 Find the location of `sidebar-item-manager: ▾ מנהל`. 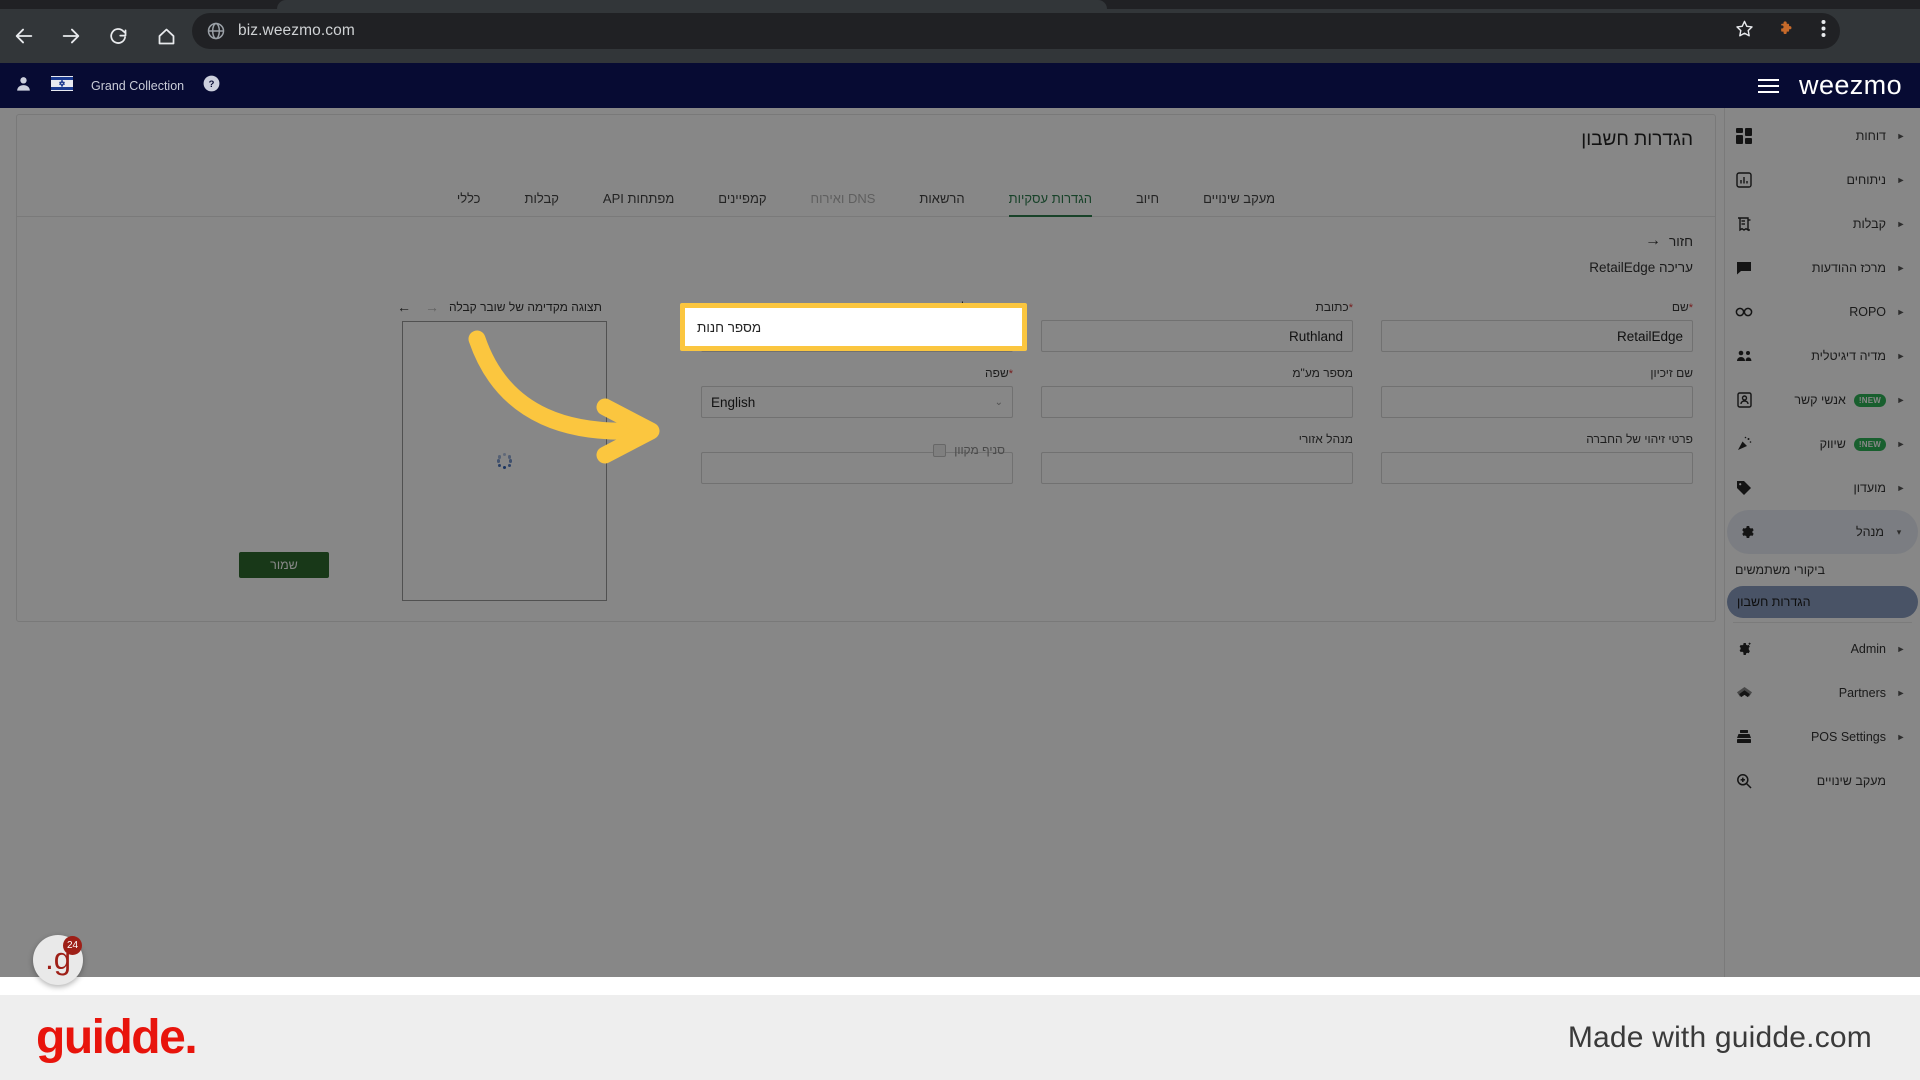

sidebar-item-manager: ▾ מנהל is located at coordinates (1822, 532).